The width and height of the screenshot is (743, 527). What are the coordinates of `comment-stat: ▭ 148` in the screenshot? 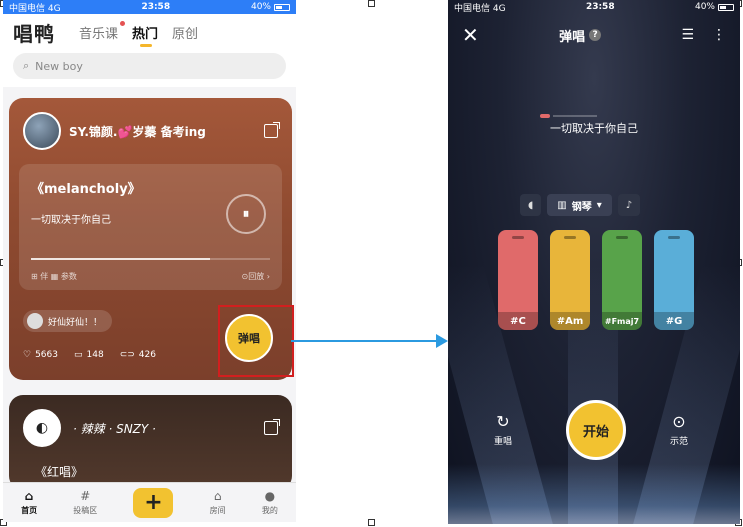 It's located at (89, 355).